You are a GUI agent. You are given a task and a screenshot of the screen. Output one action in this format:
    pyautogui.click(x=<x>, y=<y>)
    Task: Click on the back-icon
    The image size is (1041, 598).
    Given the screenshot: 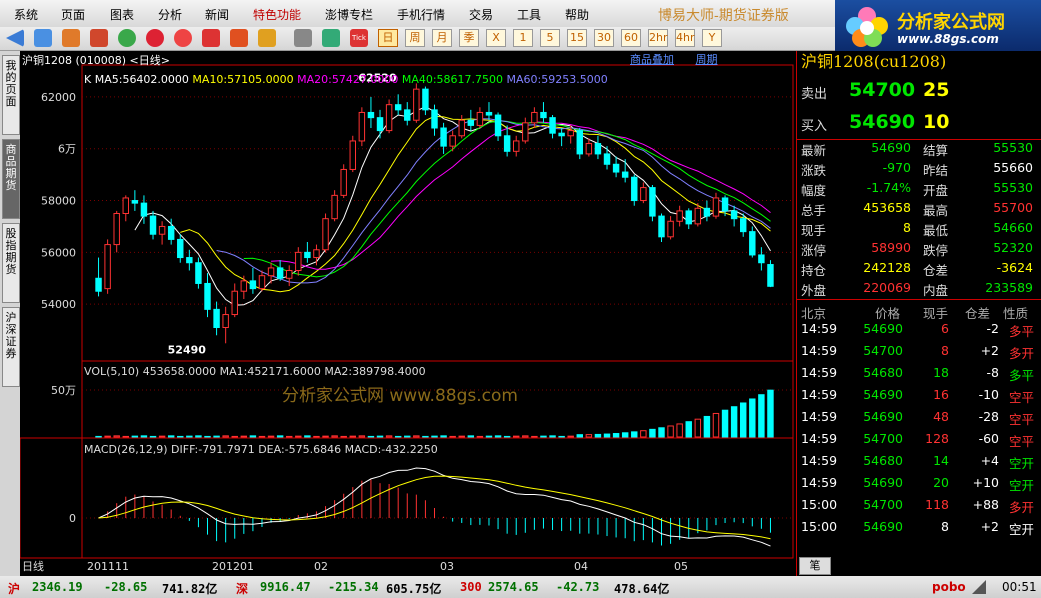 What is the action you would take?
    pyautogui.click(x=15, y=38)
    